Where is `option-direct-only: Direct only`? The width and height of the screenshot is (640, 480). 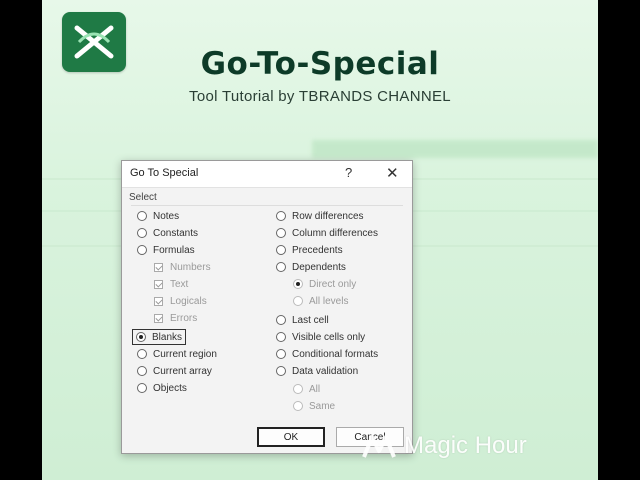
option-direct-only: Direct only is located at coordinates (324, 284).